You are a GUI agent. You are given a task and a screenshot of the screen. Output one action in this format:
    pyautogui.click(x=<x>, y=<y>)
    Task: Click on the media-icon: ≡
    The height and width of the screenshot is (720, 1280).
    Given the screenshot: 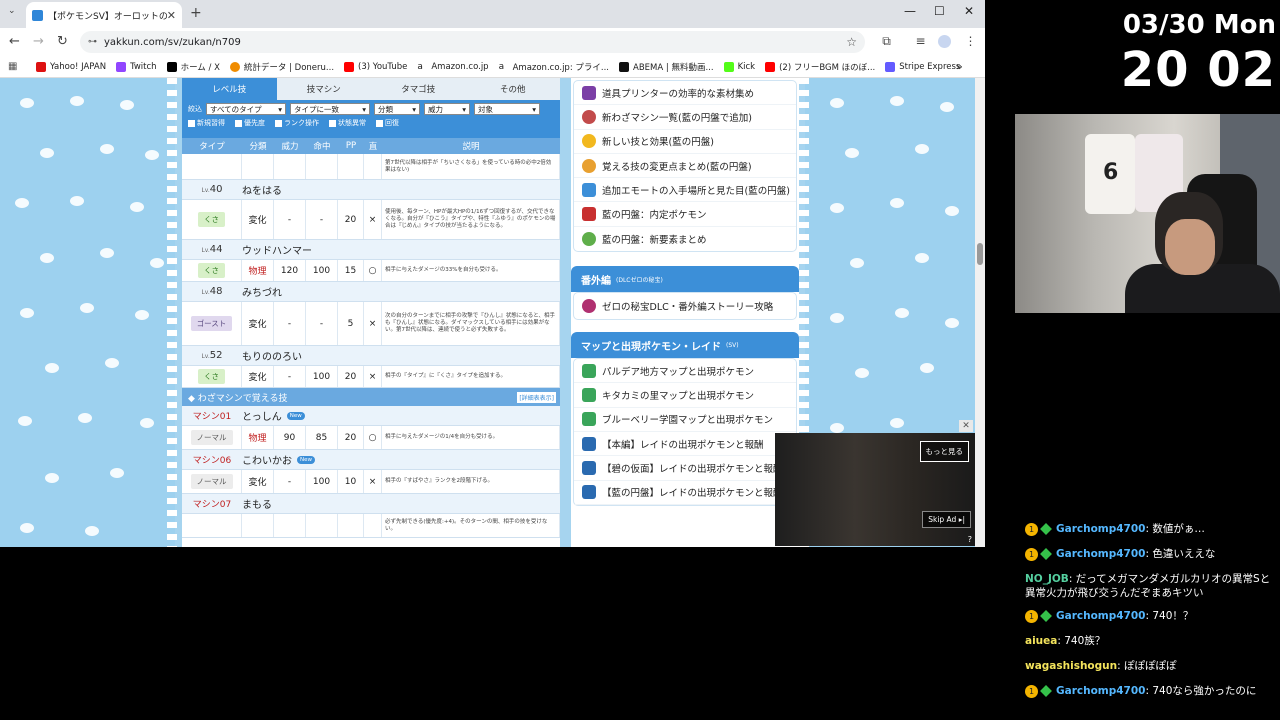 What is the action you would take?
    pyautogui.click(x=920, y=41)
    